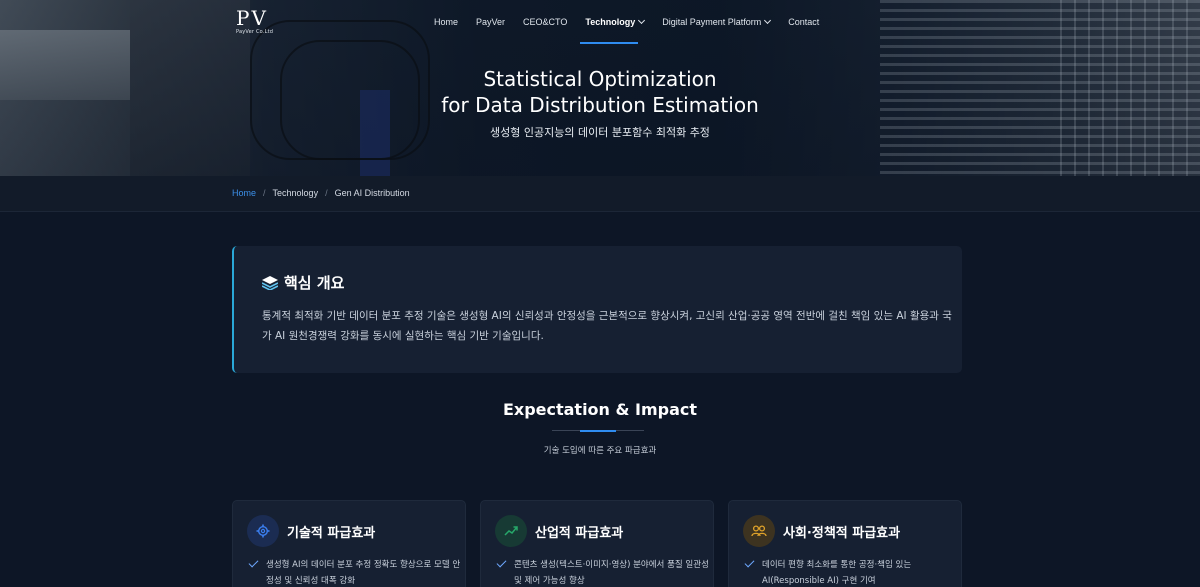  I want to click on nav-label: CEO&CTO, so click(545, 22).